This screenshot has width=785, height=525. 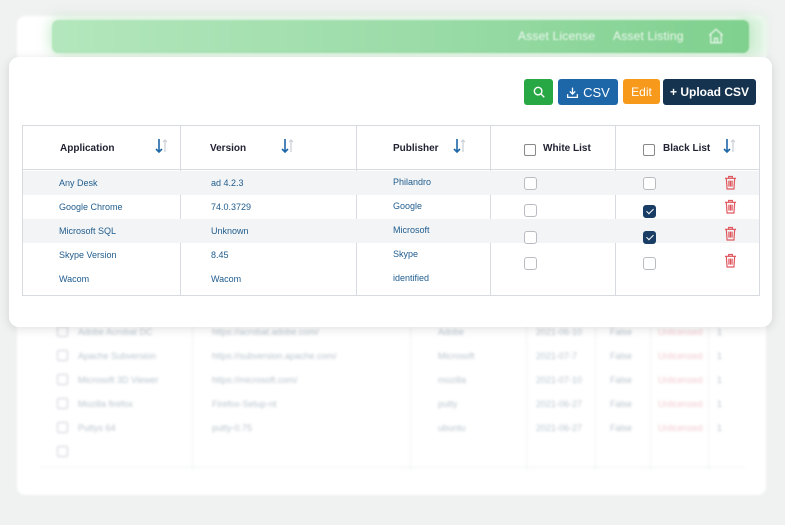 I want to click on application-name: Wacom, so click(x=74, y=279).